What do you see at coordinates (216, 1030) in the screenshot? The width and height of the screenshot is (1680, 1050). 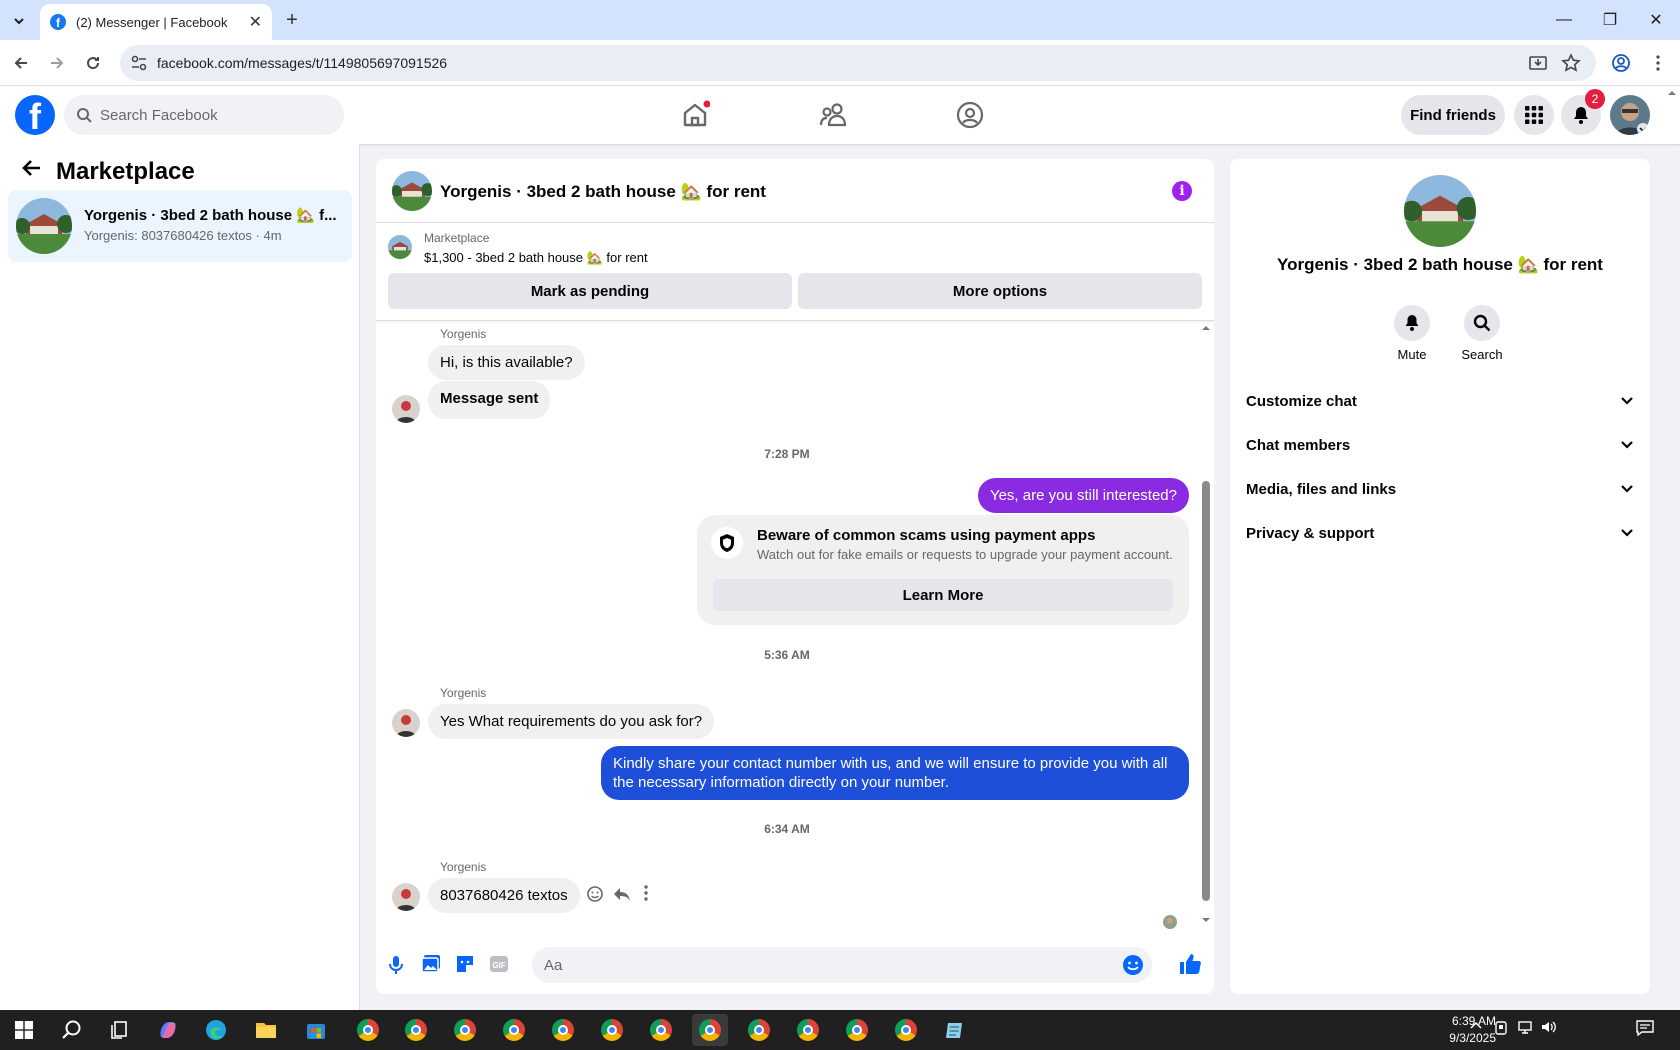 I see `edge-icon` at bounding box center [216, 1030].